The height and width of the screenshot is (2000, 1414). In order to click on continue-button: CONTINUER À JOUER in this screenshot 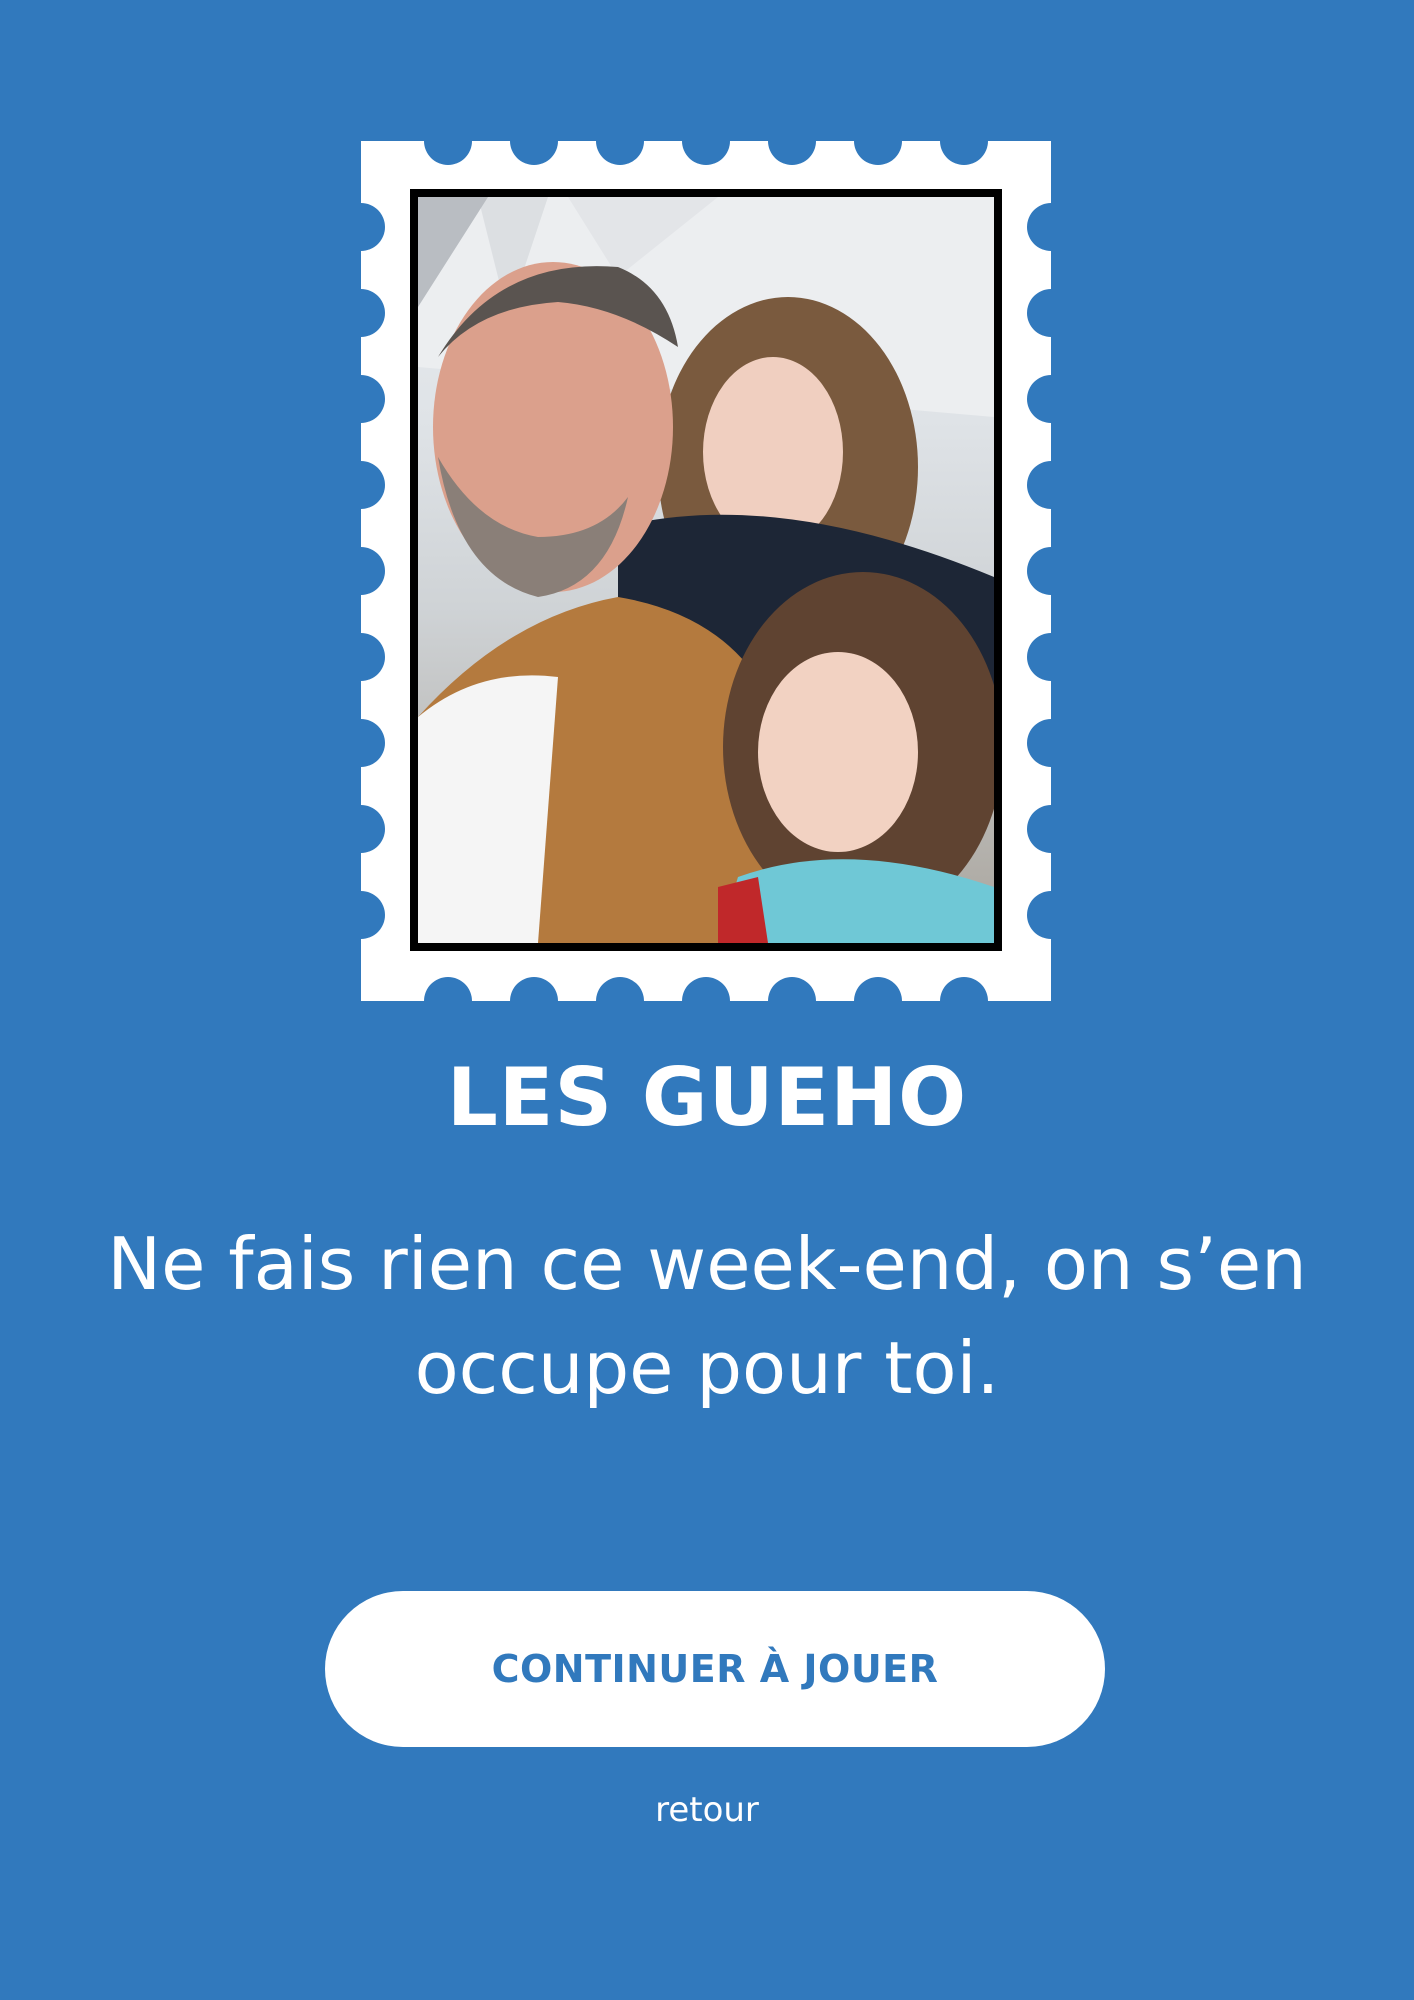, I will do `click(715, 1669)`.